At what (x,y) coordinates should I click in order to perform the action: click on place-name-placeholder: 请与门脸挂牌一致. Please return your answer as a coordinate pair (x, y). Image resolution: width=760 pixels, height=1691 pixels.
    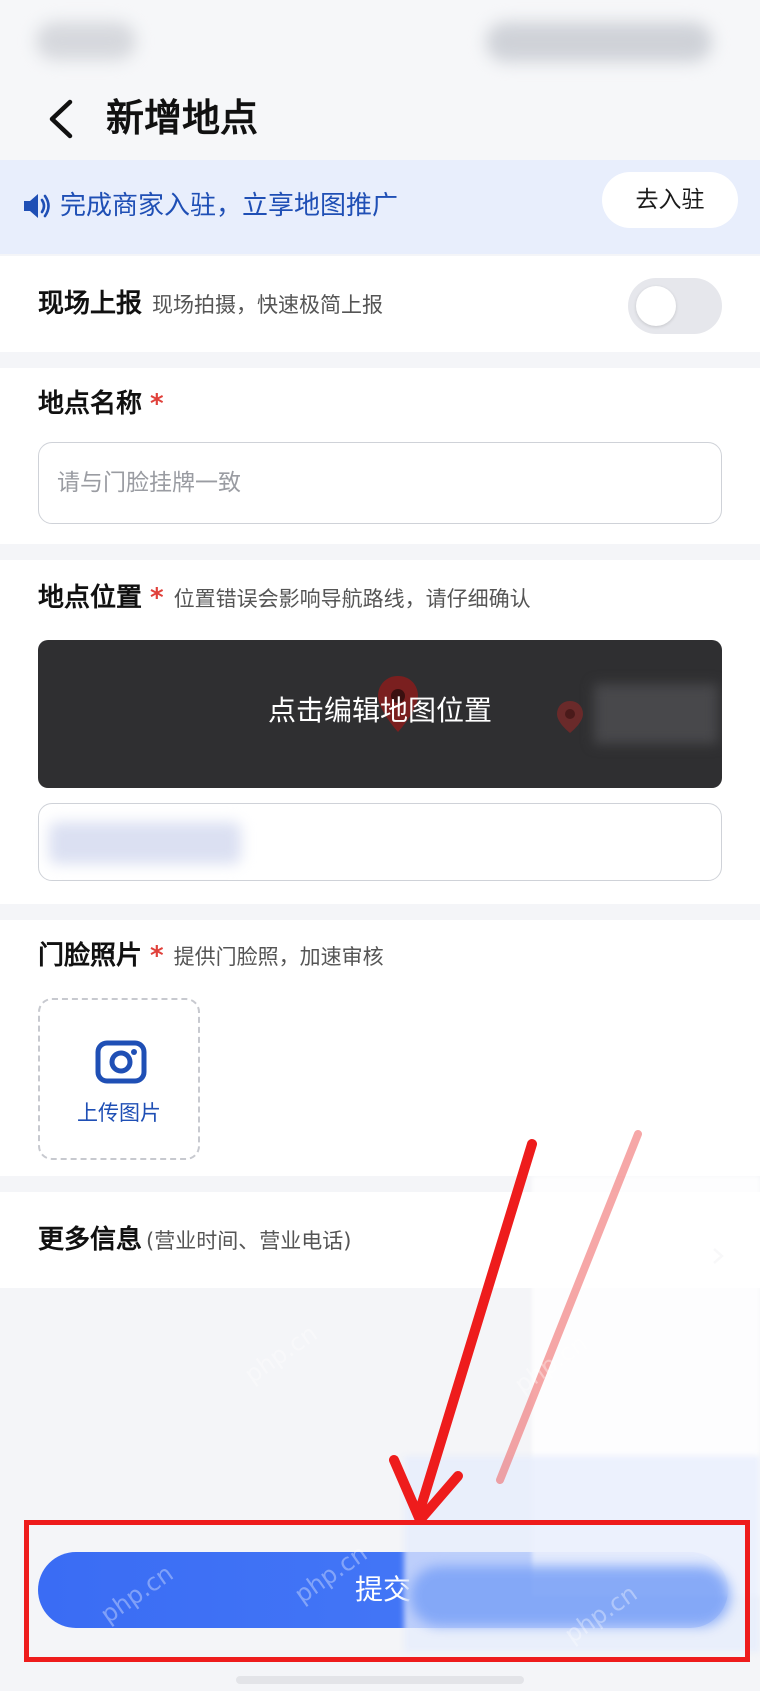
    Looking at the image, I should click on (149, 483).